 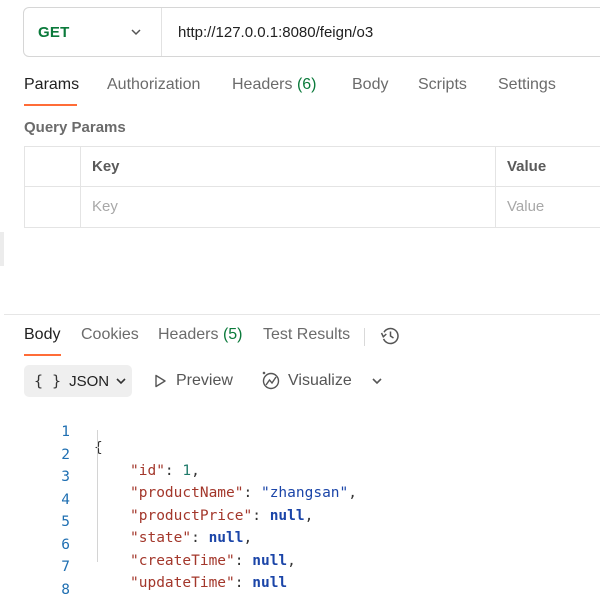 What do you see at coordinates (105, 206) in the screenshot?
I see `key-placeholder: Key` at bounding box center [105, 206].